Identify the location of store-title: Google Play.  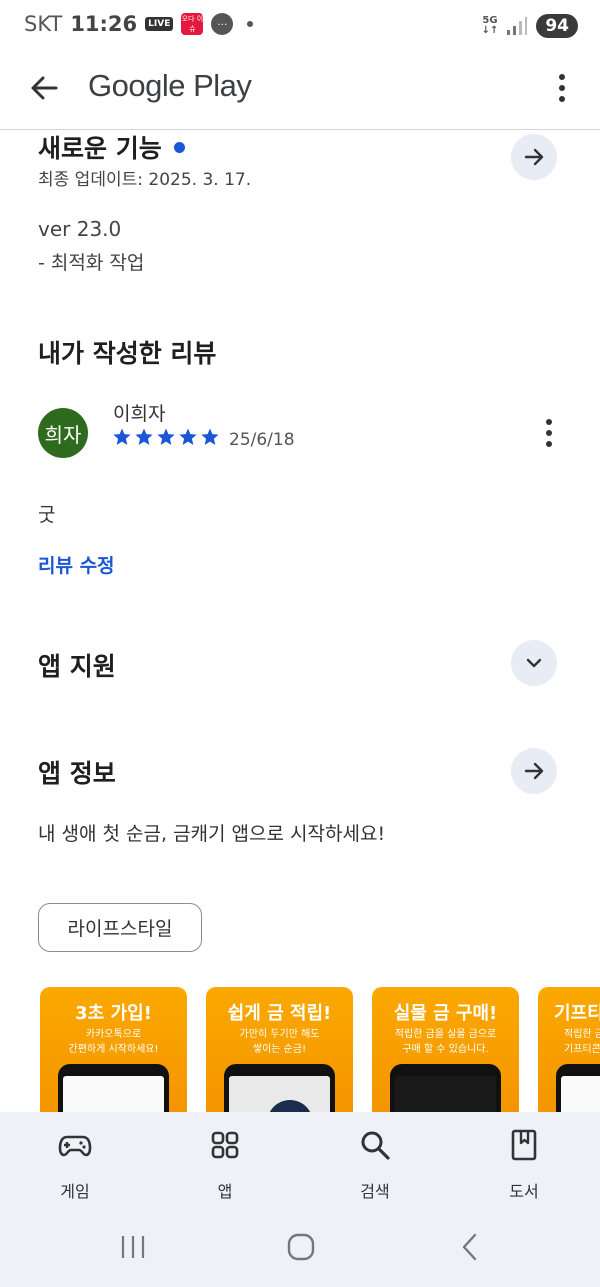
(170, 85).